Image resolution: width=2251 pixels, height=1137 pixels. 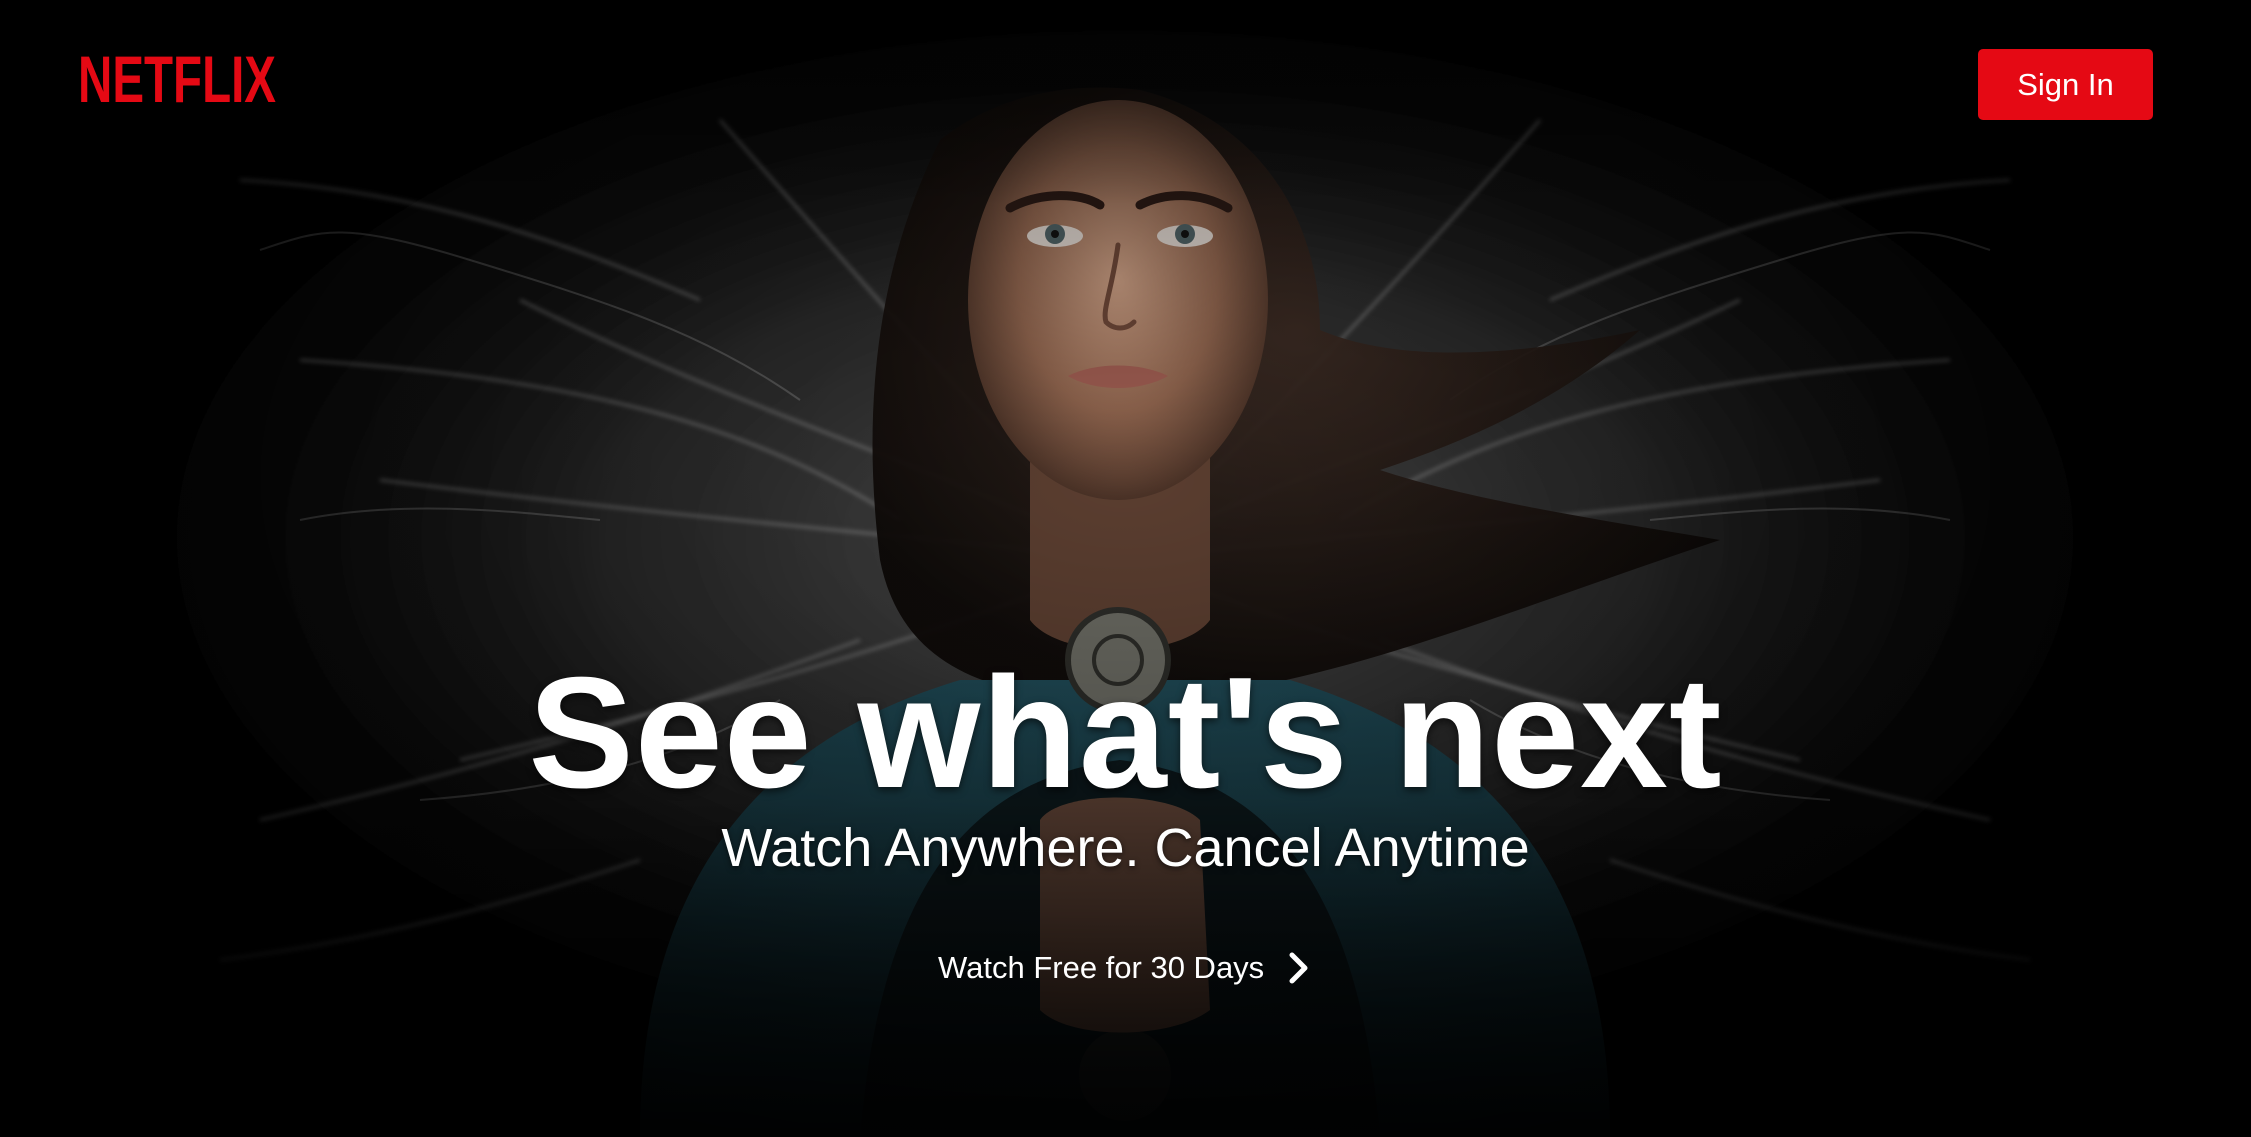 What do you see at coordinates (1298, 968) in the screenshot?
I see `chevron-right-icon` at bounding box center [1298, 968].